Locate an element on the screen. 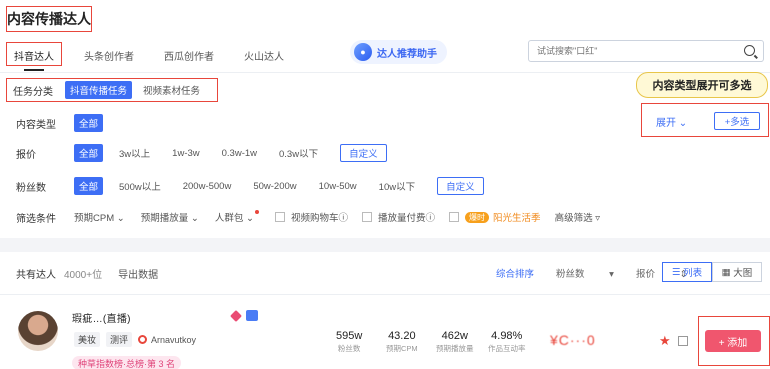  shopping-cart-checkbox: 视频购物车 ⓘ is located at coordinates (311, 217).